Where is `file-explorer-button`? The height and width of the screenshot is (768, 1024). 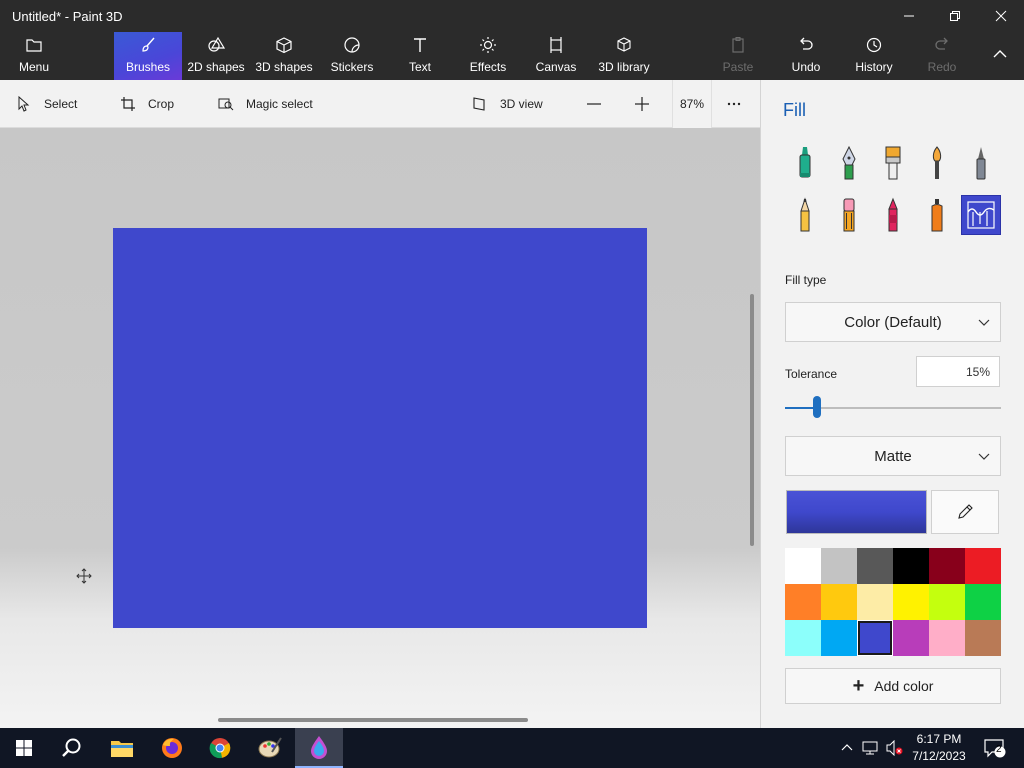 file-explorer-button is located at coordinates (122, 748).